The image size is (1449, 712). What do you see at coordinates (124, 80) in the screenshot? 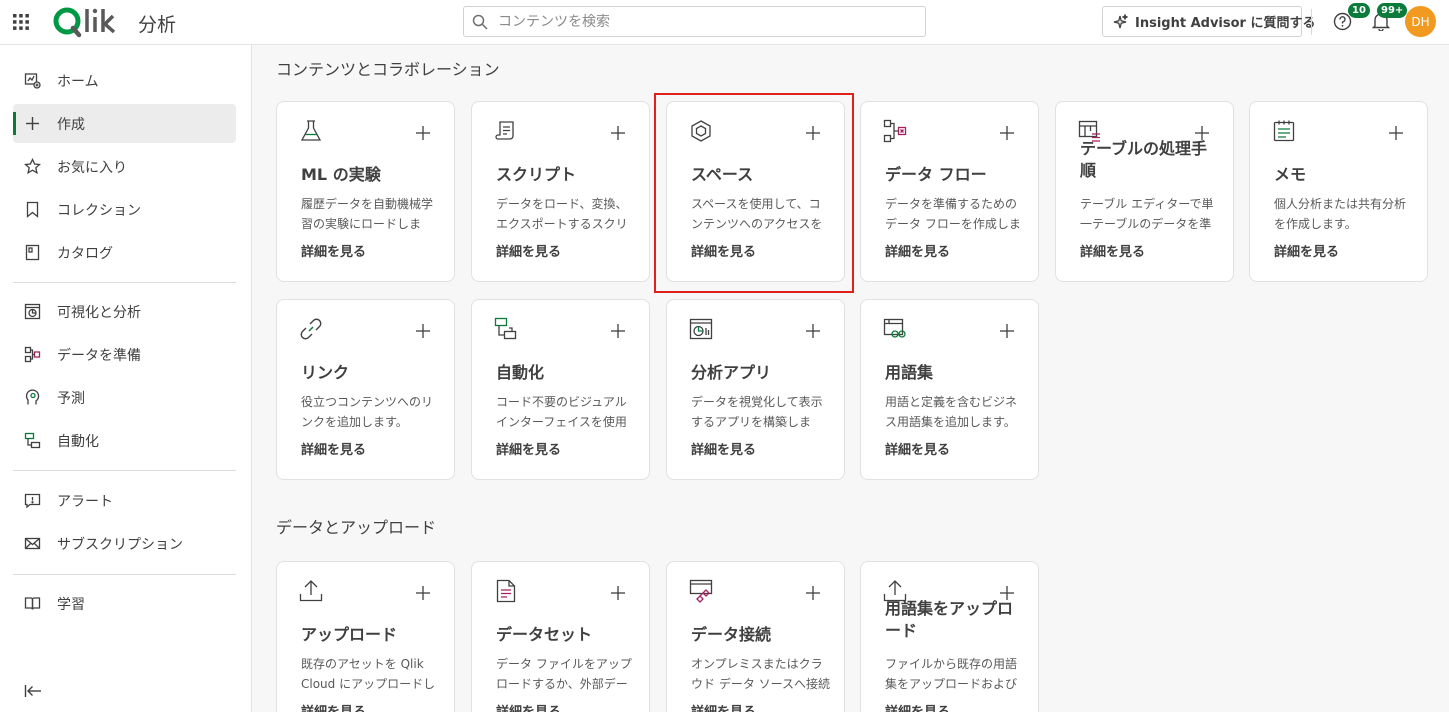
I see `sidebar-item-home: ホーム` at bounding box center [124, 80].